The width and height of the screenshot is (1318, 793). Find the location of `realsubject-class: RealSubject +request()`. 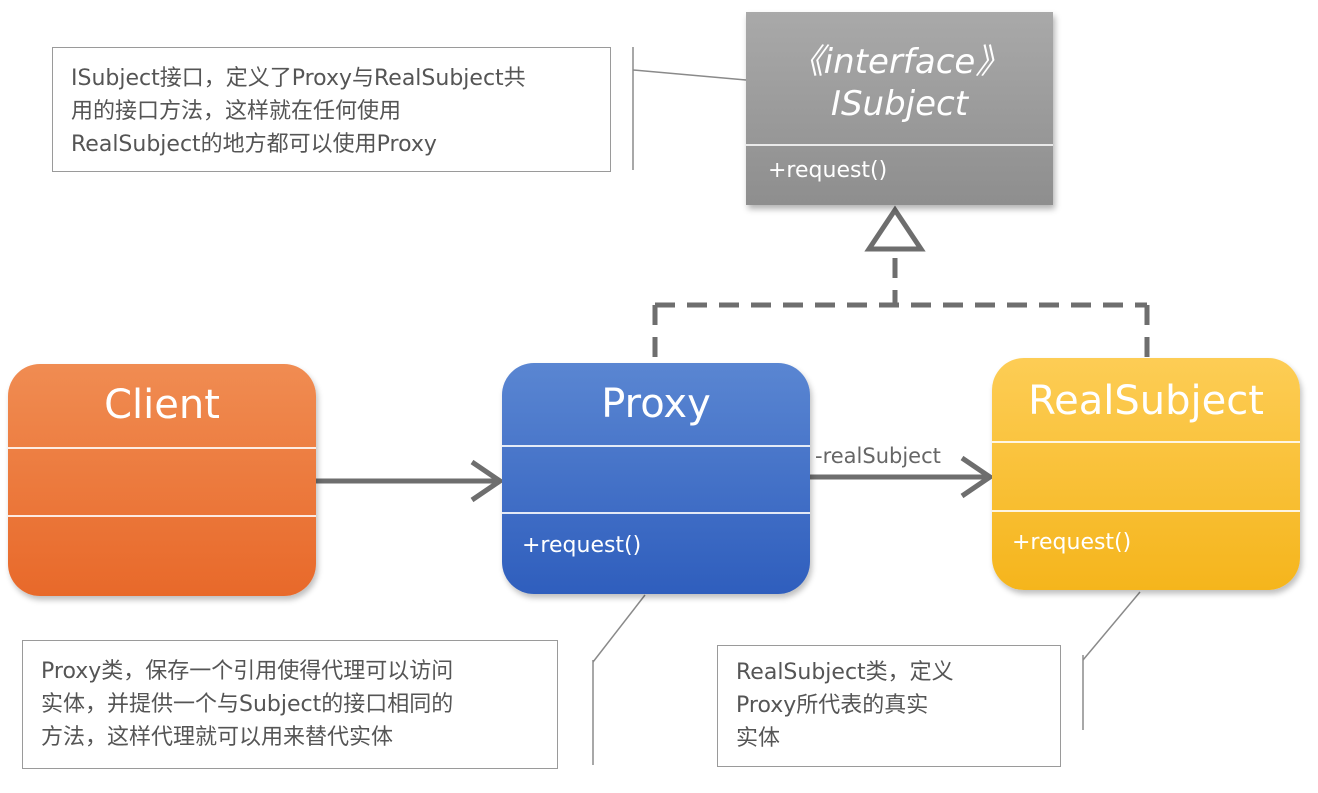

realsubject-class: RealSubject +request() is located at coordinates (1146, 474).